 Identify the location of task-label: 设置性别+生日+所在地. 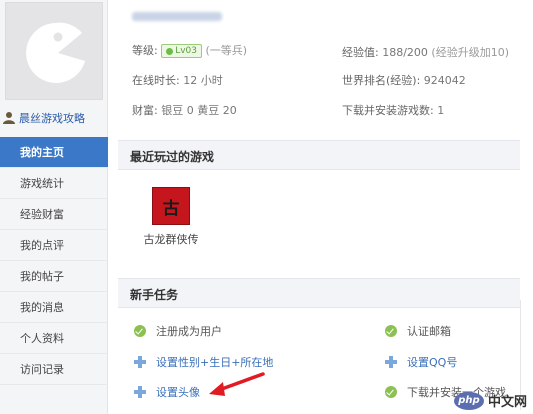
(214, 362).